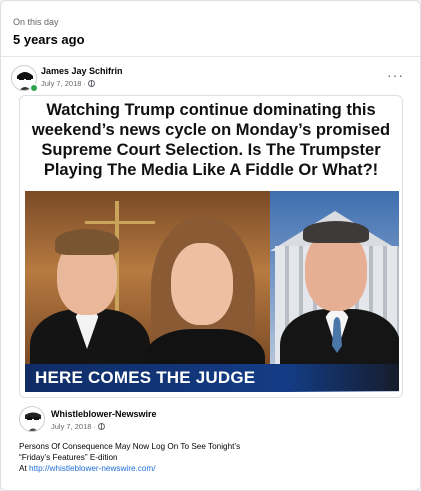 This screenshot has height=491, width=421. I want to click on shared-globe-icon, so click(101, 426).